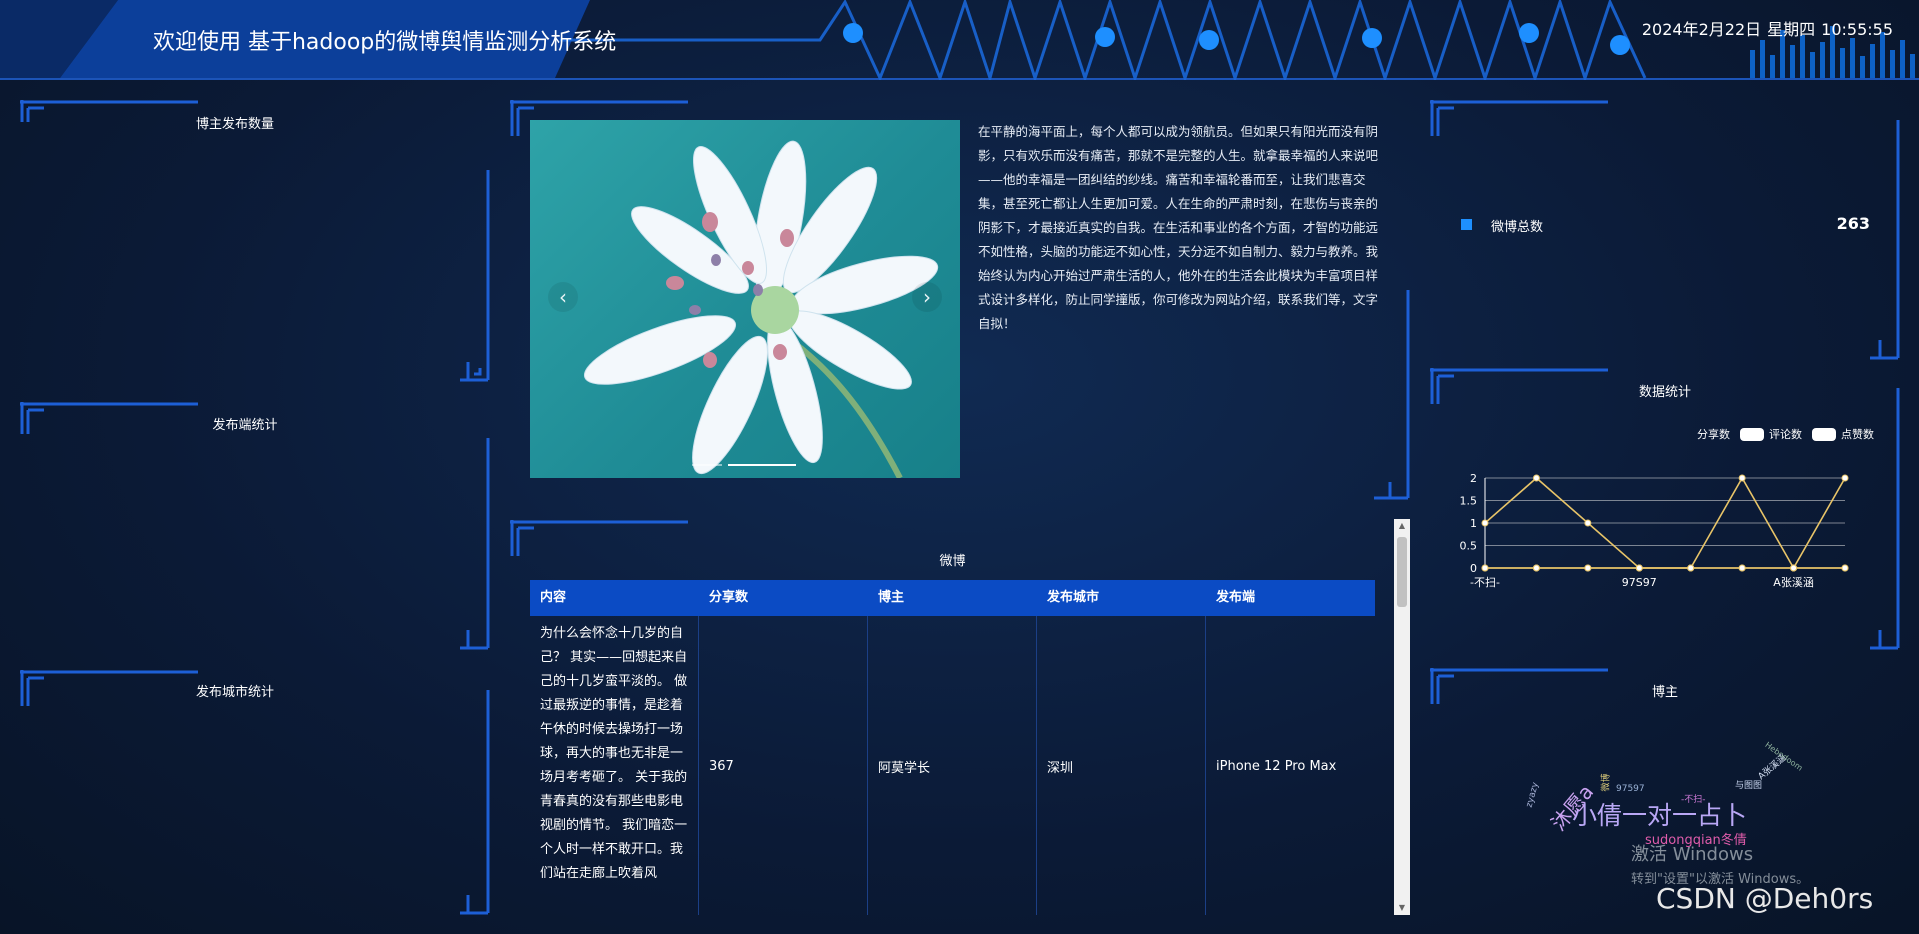 The height and width of the screenshot is (934, 1919). I want to click on stat-value: 263, so click(1853, 223).